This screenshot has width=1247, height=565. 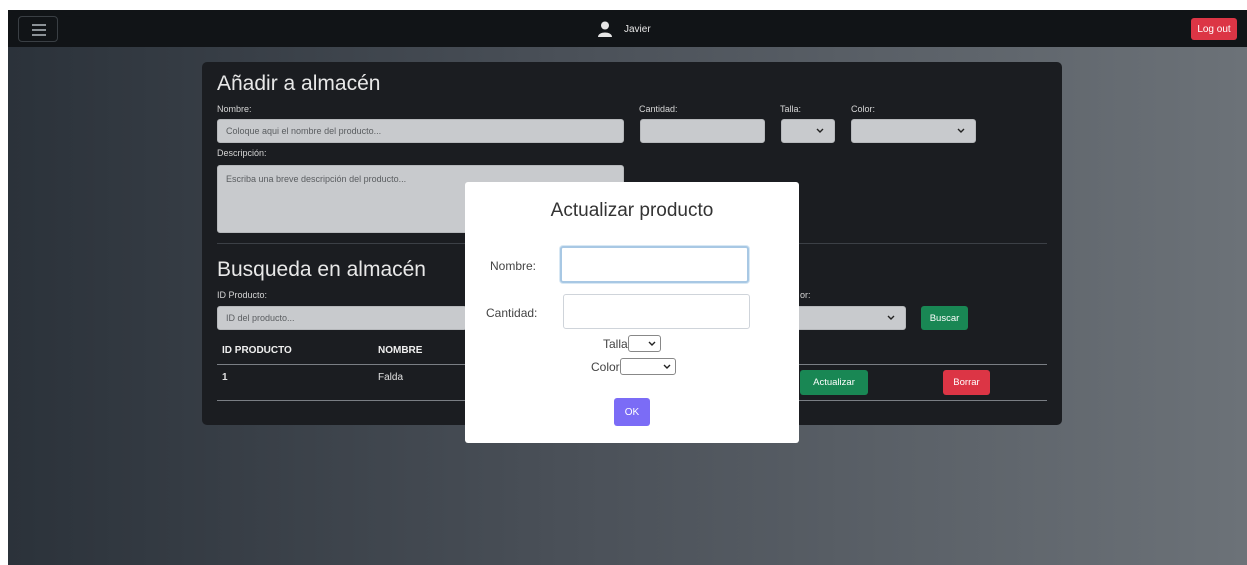 I want to click on search-section-title: Busqueda en almacén, so click(x=321, y=269).